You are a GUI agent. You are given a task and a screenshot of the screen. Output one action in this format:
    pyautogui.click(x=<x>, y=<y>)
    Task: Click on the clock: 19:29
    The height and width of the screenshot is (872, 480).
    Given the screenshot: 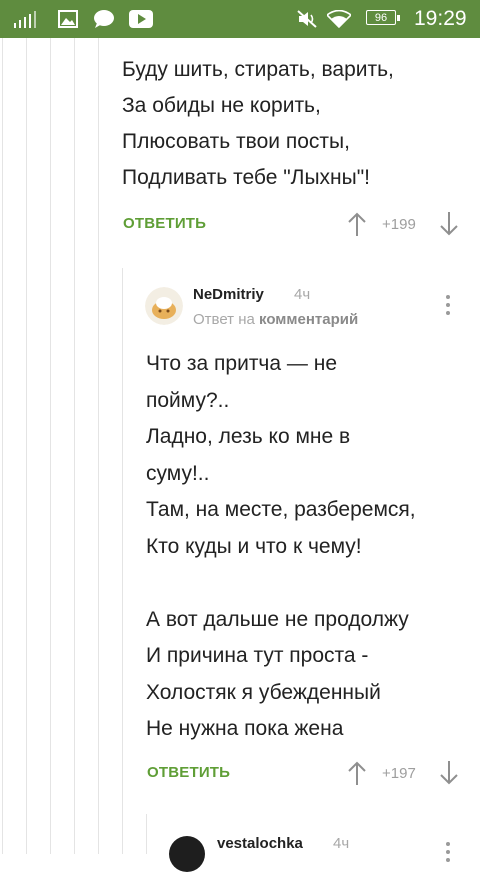 What is the action you would take?
    pyautogui.click(x=440, y=18)
    